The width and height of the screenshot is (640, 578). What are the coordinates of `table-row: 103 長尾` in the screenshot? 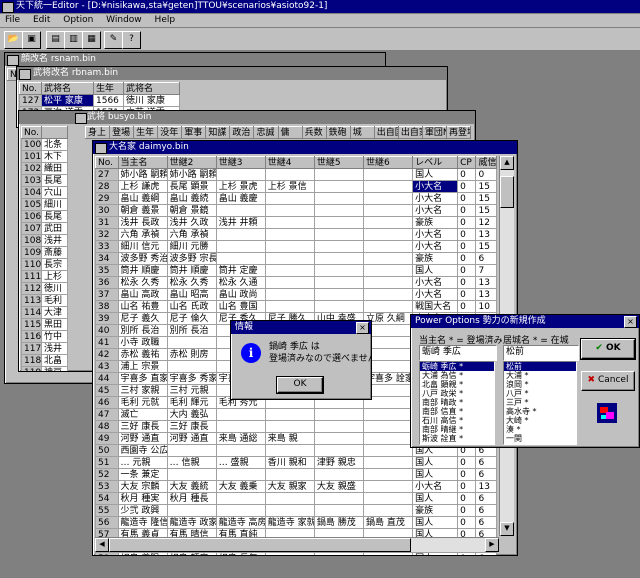 It's located at (44, 180).